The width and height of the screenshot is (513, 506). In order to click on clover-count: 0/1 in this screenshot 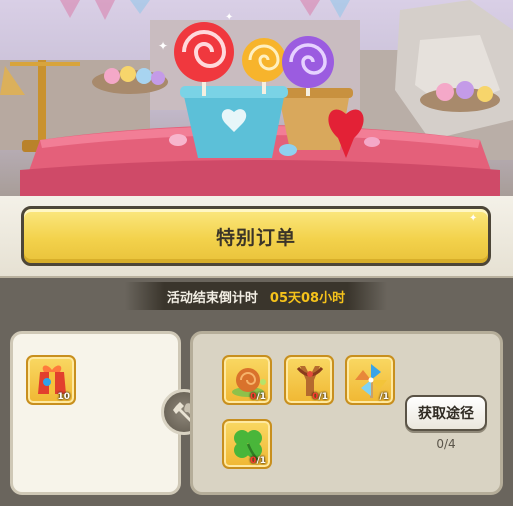, I will do `click(258, 461)`.